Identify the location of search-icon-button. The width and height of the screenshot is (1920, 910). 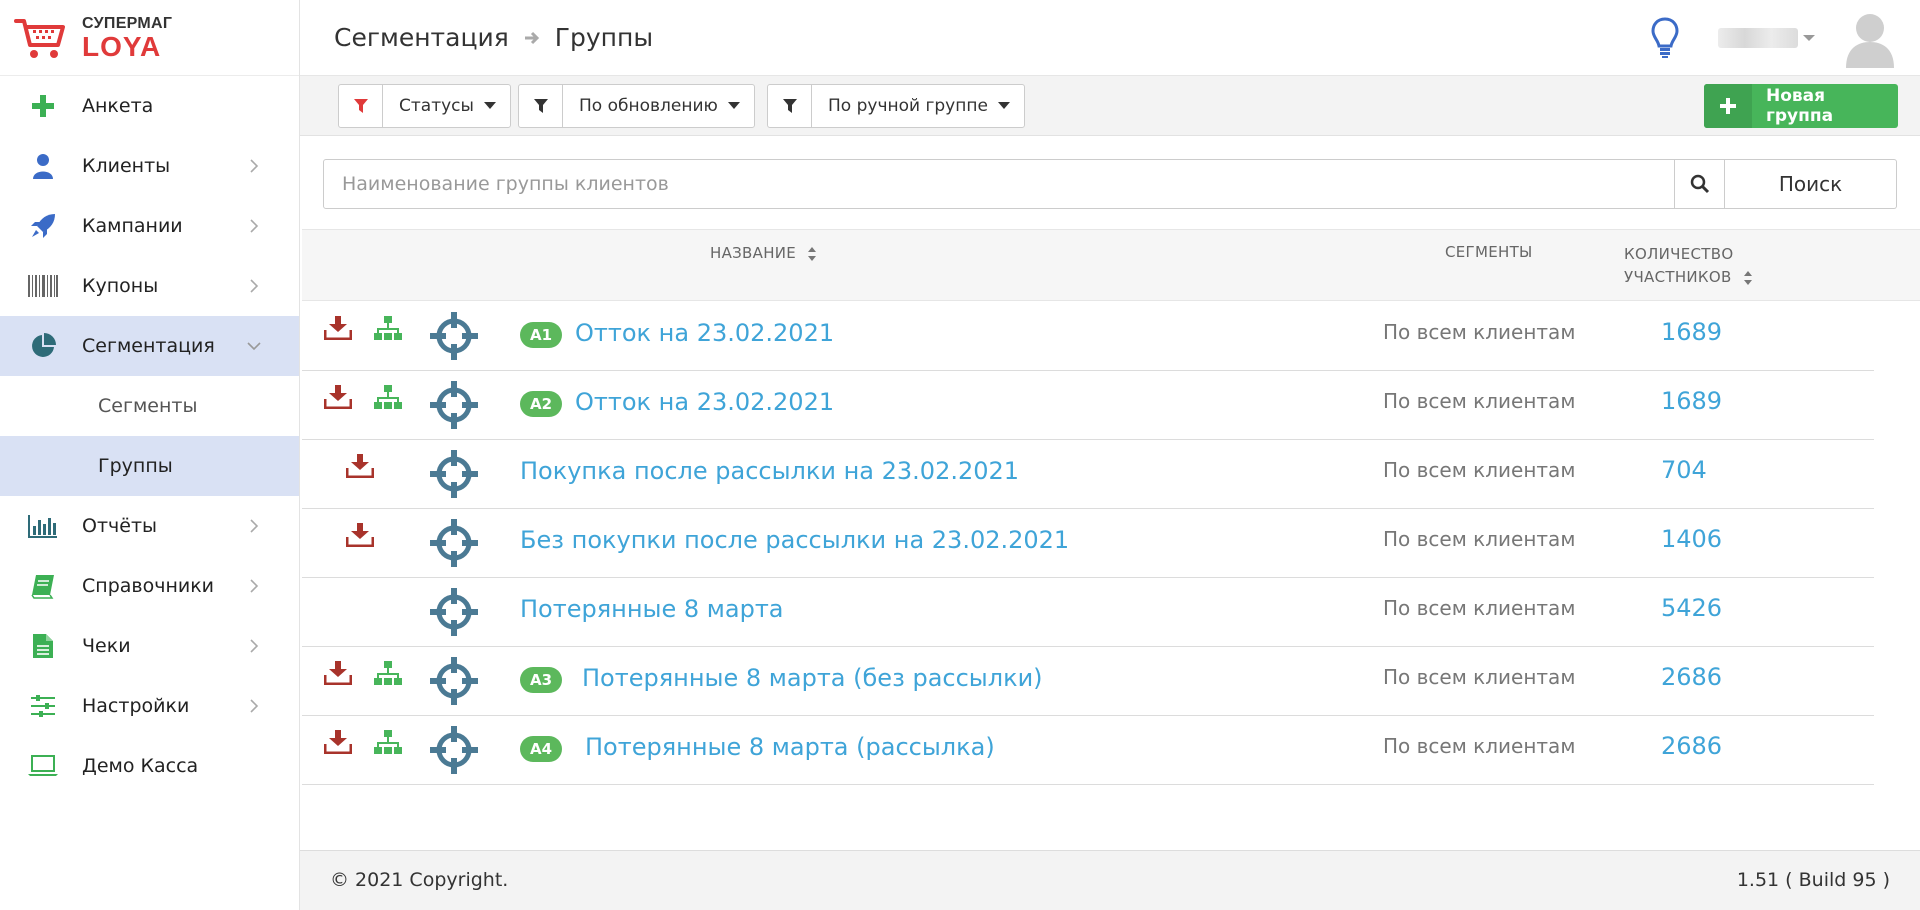
(1700, 184).